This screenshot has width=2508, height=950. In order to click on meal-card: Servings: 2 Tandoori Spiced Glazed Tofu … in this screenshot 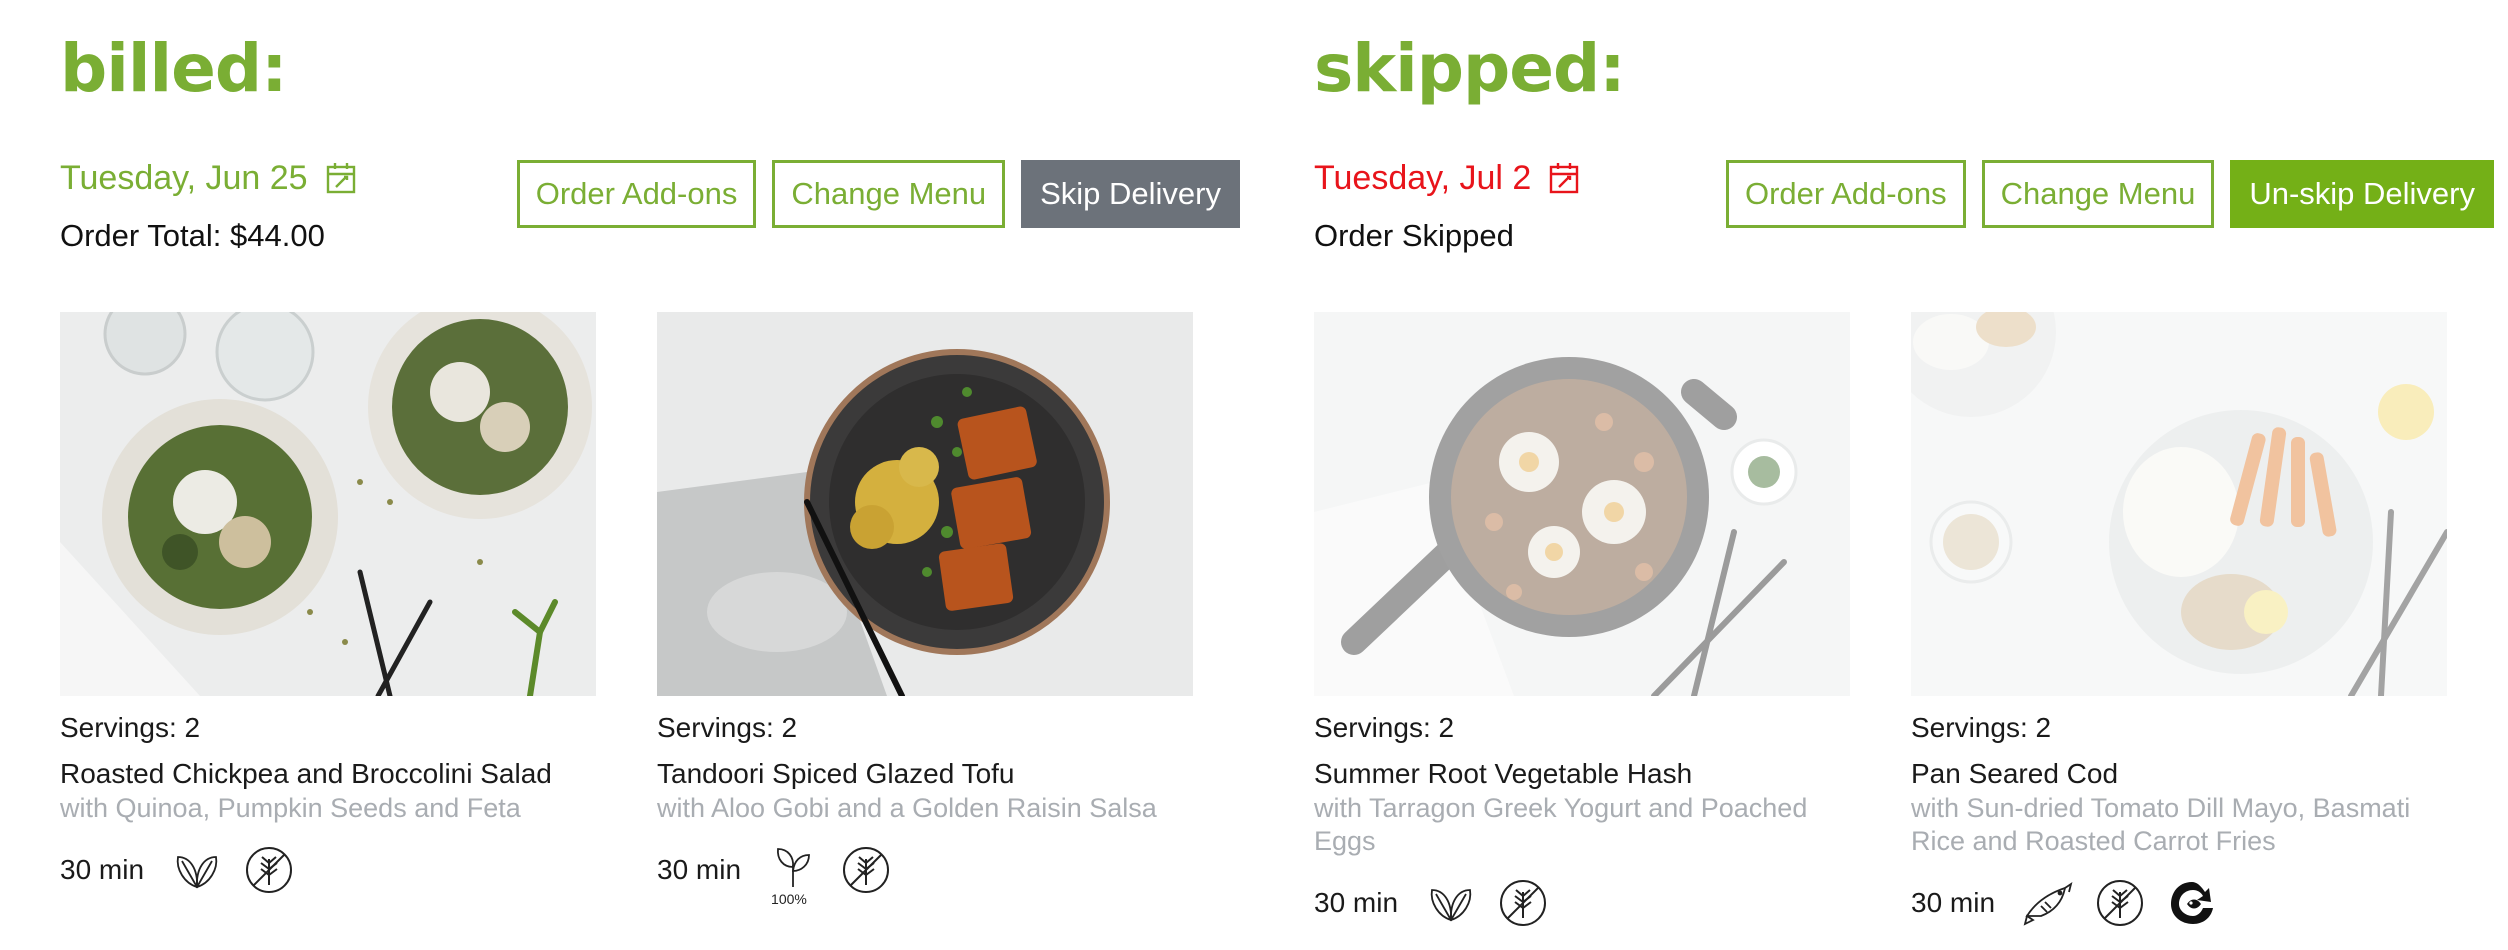, I will do `click(925, 609)`.